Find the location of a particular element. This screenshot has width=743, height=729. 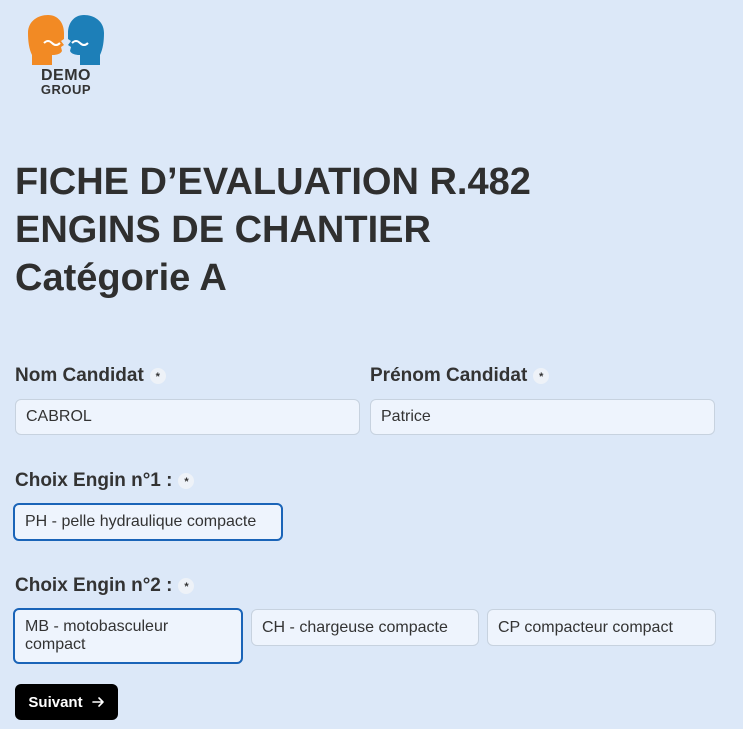

engin2-option-cp-label: CP compacteur compact is located at coordinates (585, 627).